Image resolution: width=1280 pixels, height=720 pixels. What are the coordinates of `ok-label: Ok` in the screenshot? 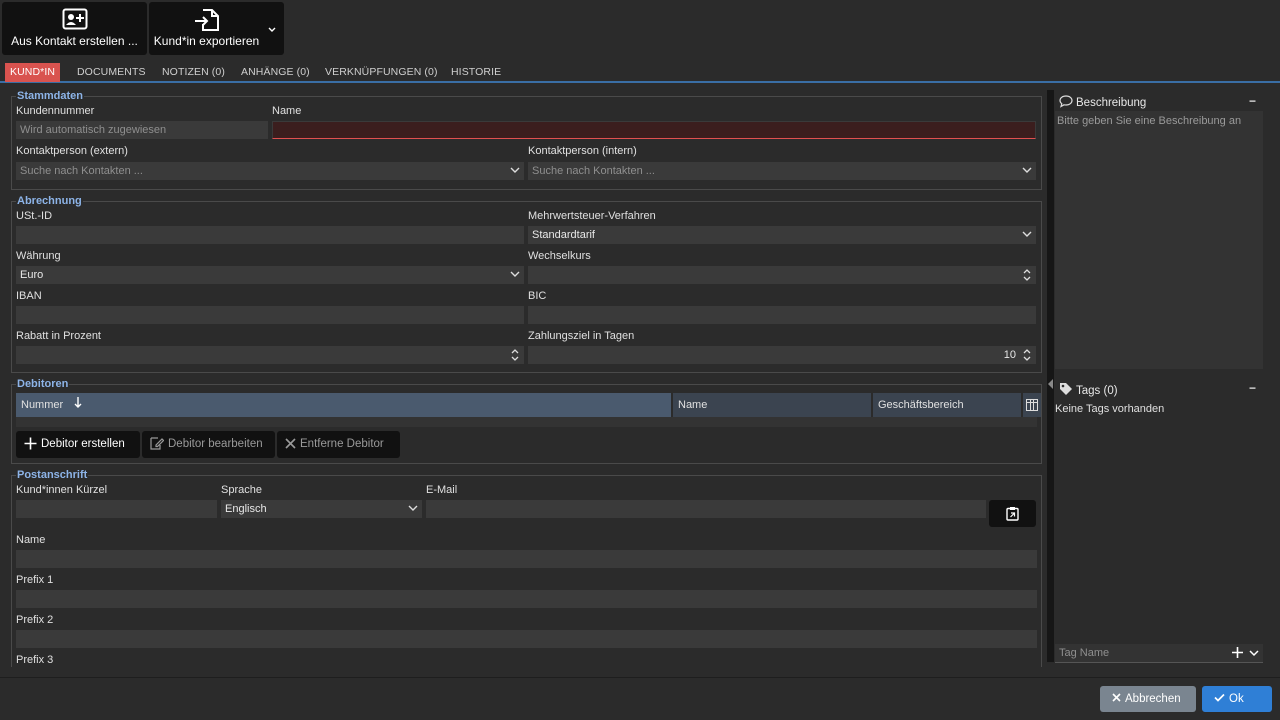 It's located at (1236, 699).